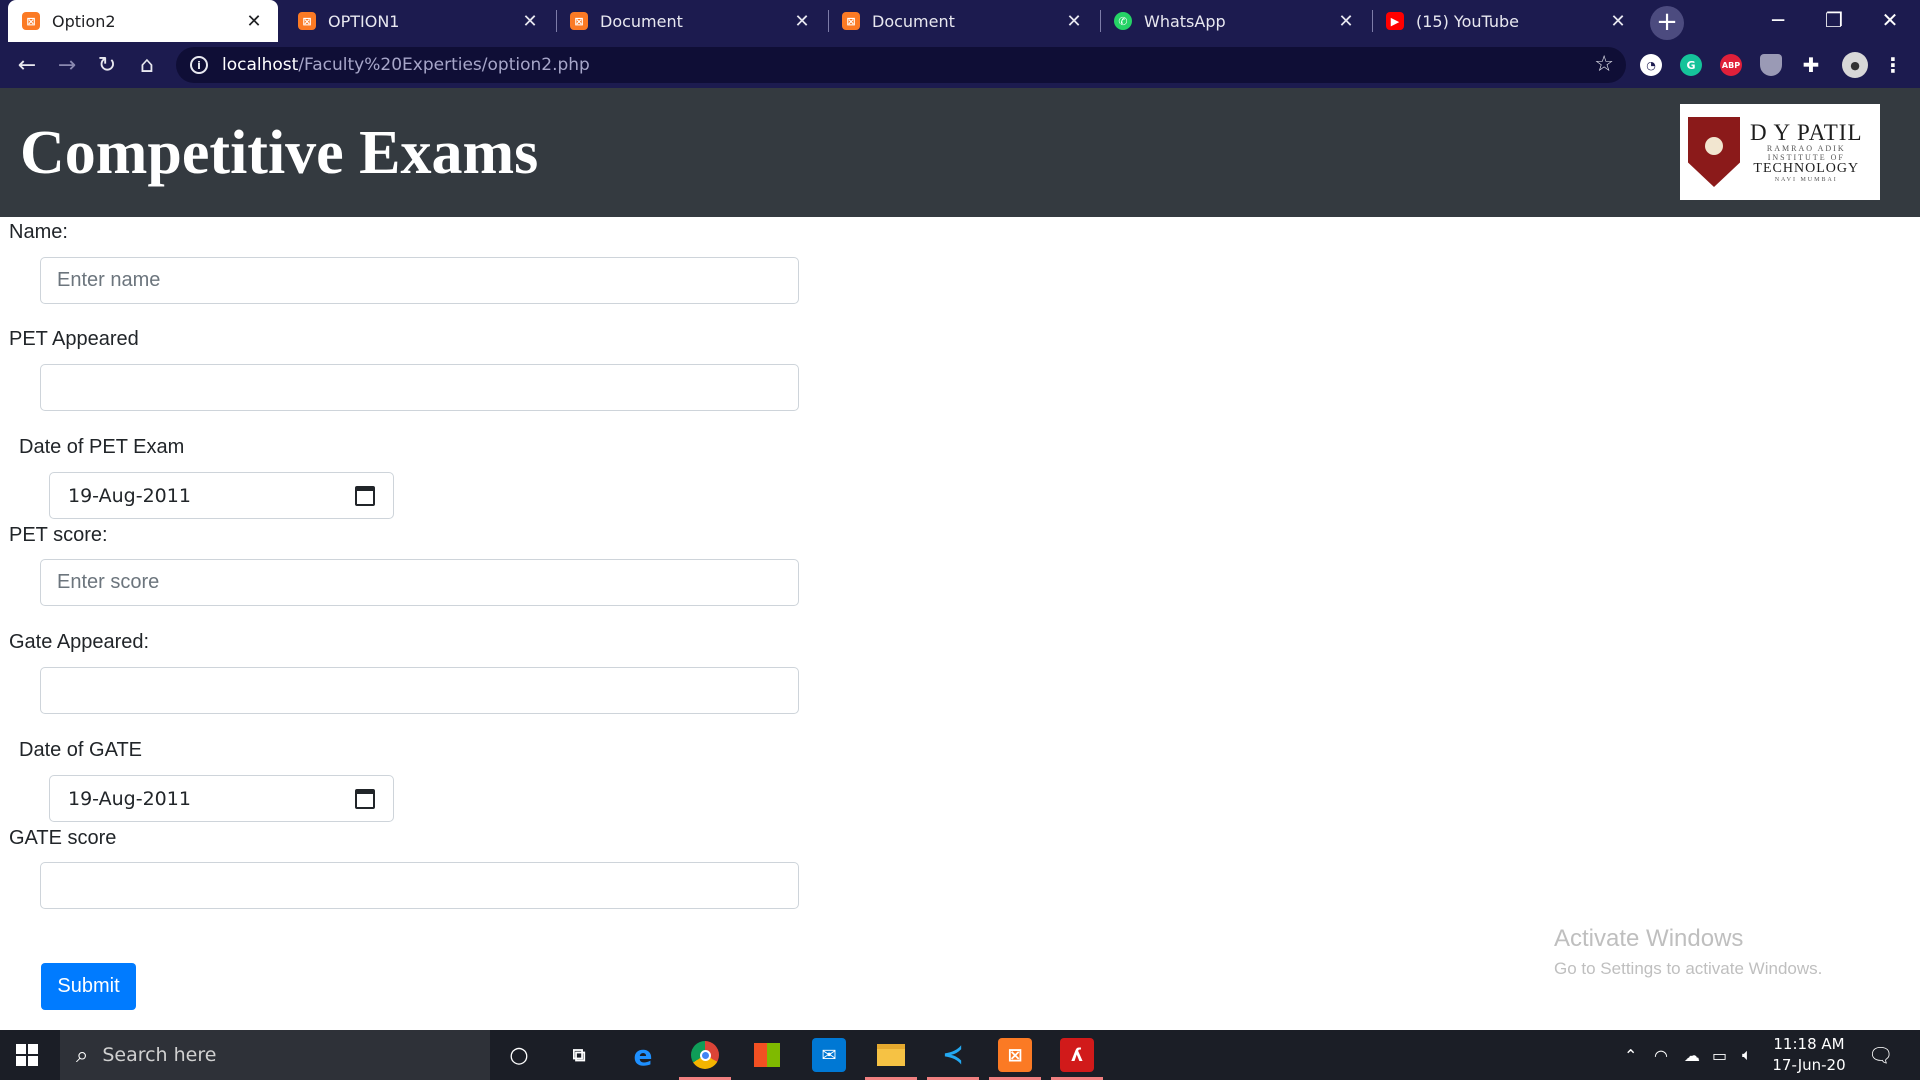  I want to click on logo-line4: TECHNOLOGY, so click(1806, 168).